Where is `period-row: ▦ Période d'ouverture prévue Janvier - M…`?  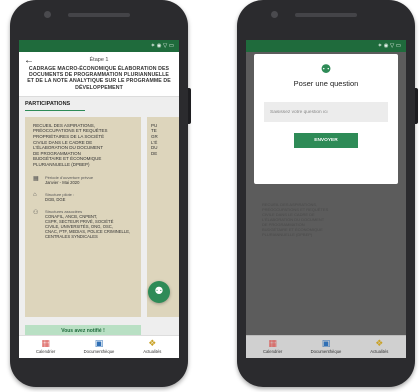
period-row: ▦ Période d'ouverture prévue Janvier - M… is located at coordinates (83, 180).